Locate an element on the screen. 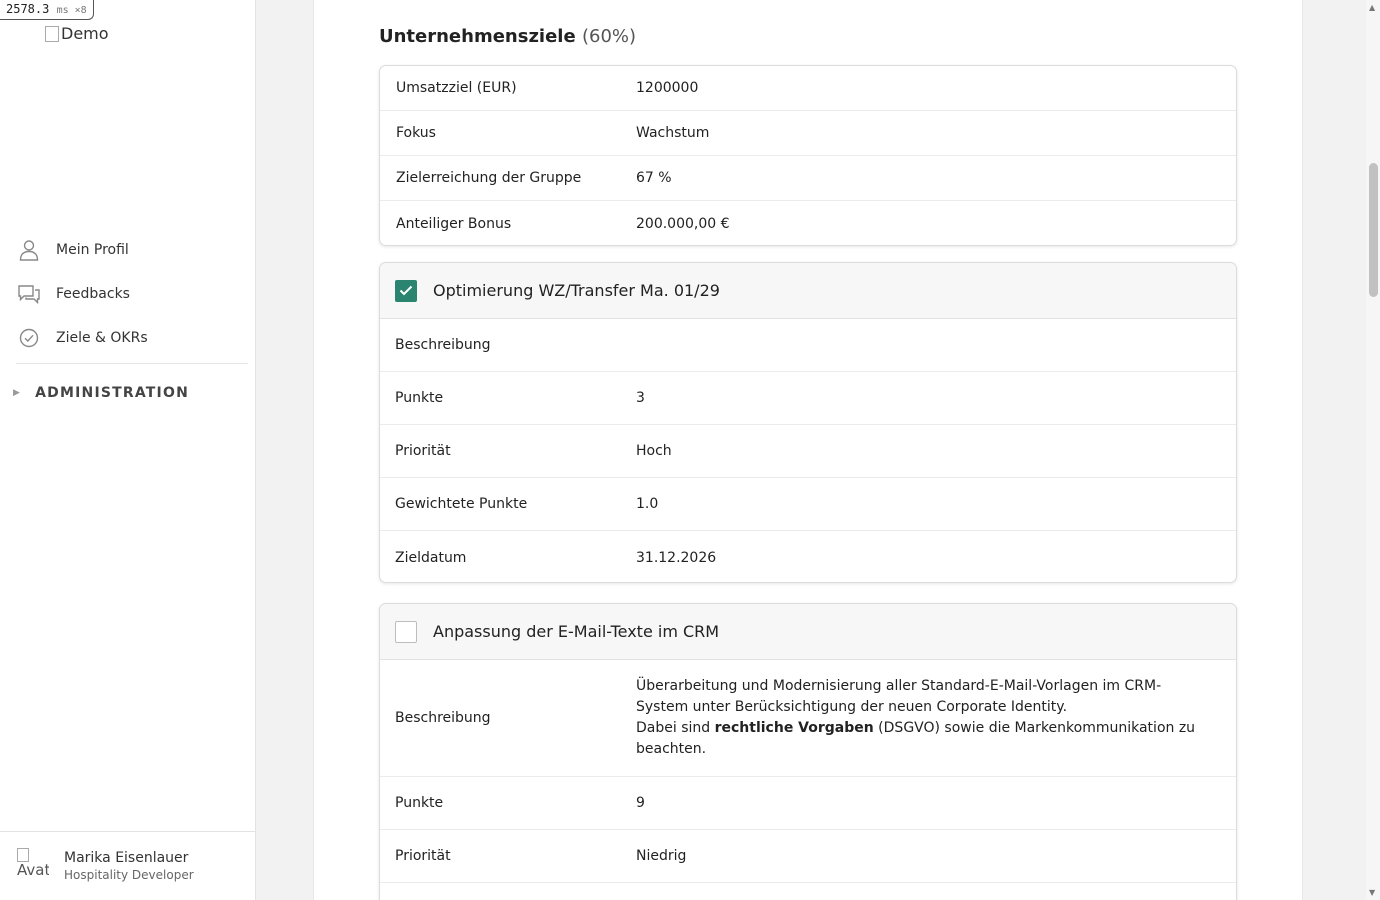 This screenshot has height=900, width=1380. user-role: Hospitality Developer is located at coordinates (129, 875).